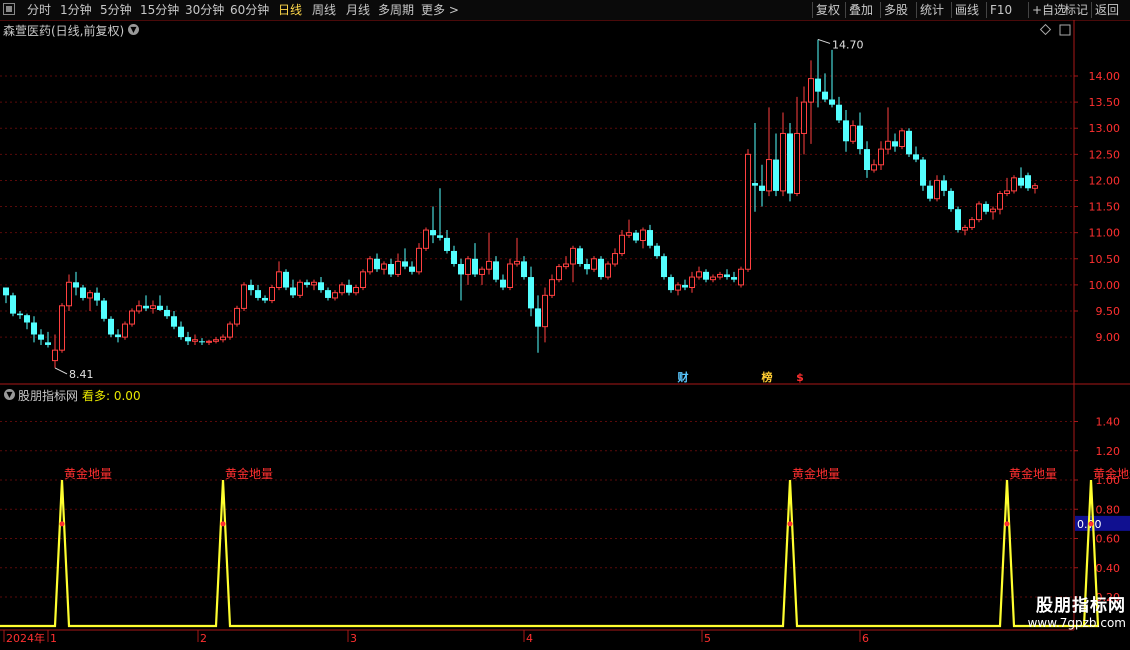 The image size is (1130, 650). I want to click on x-tick-label: 1, so click(53, 638).